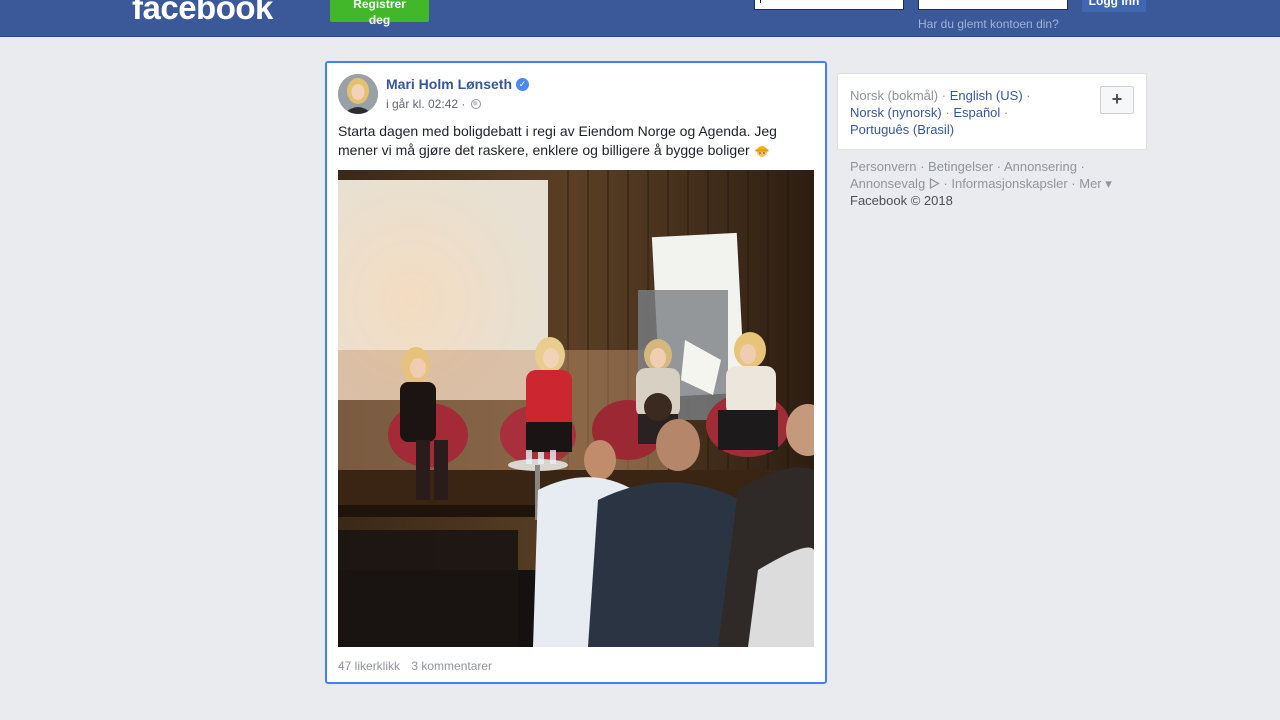 The width and height of the screenshot is (1280, 720). Describe the element at coordinates (1114, 6) in the screenshot. I see `login-button: Logg inn` at that location.